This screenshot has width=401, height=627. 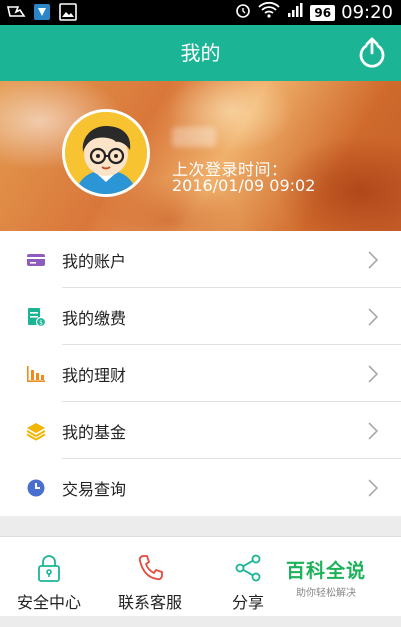 What do you see at coordinates (94, 489) in the screenshot?
I see `menu-label: 交易查询` at bounding box center [94, 489].